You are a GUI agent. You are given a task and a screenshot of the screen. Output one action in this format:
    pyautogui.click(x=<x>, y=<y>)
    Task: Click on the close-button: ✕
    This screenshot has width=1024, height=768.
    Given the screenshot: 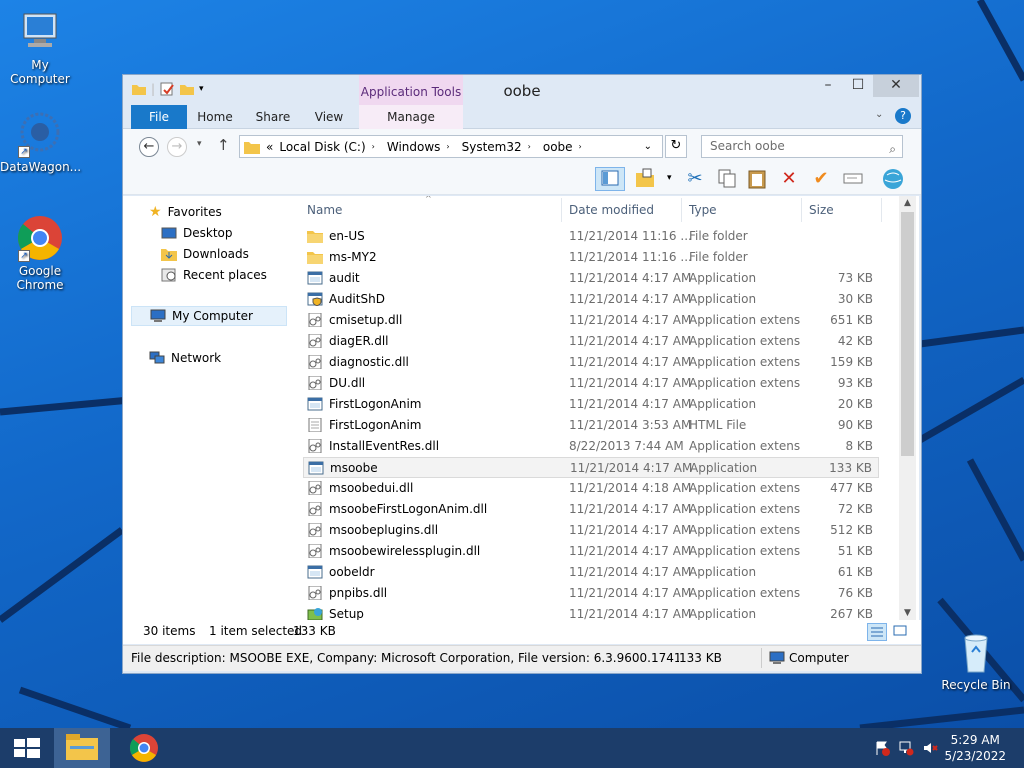 What is the action you would take?
    pyautogui.click(x=896, y=86)
    